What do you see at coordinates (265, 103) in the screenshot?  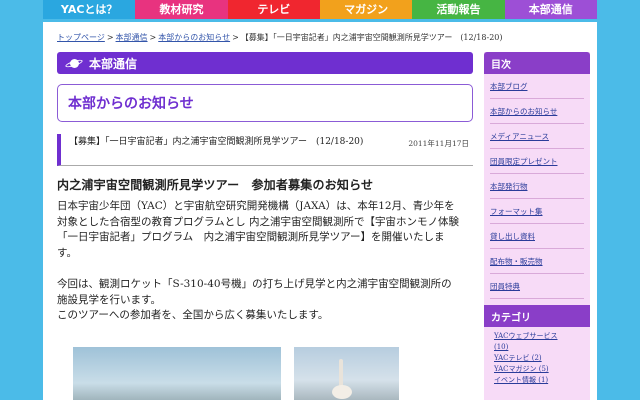 I see `notice-heading-box: 本部からのお知らせ` at bounding box center [265, 103].